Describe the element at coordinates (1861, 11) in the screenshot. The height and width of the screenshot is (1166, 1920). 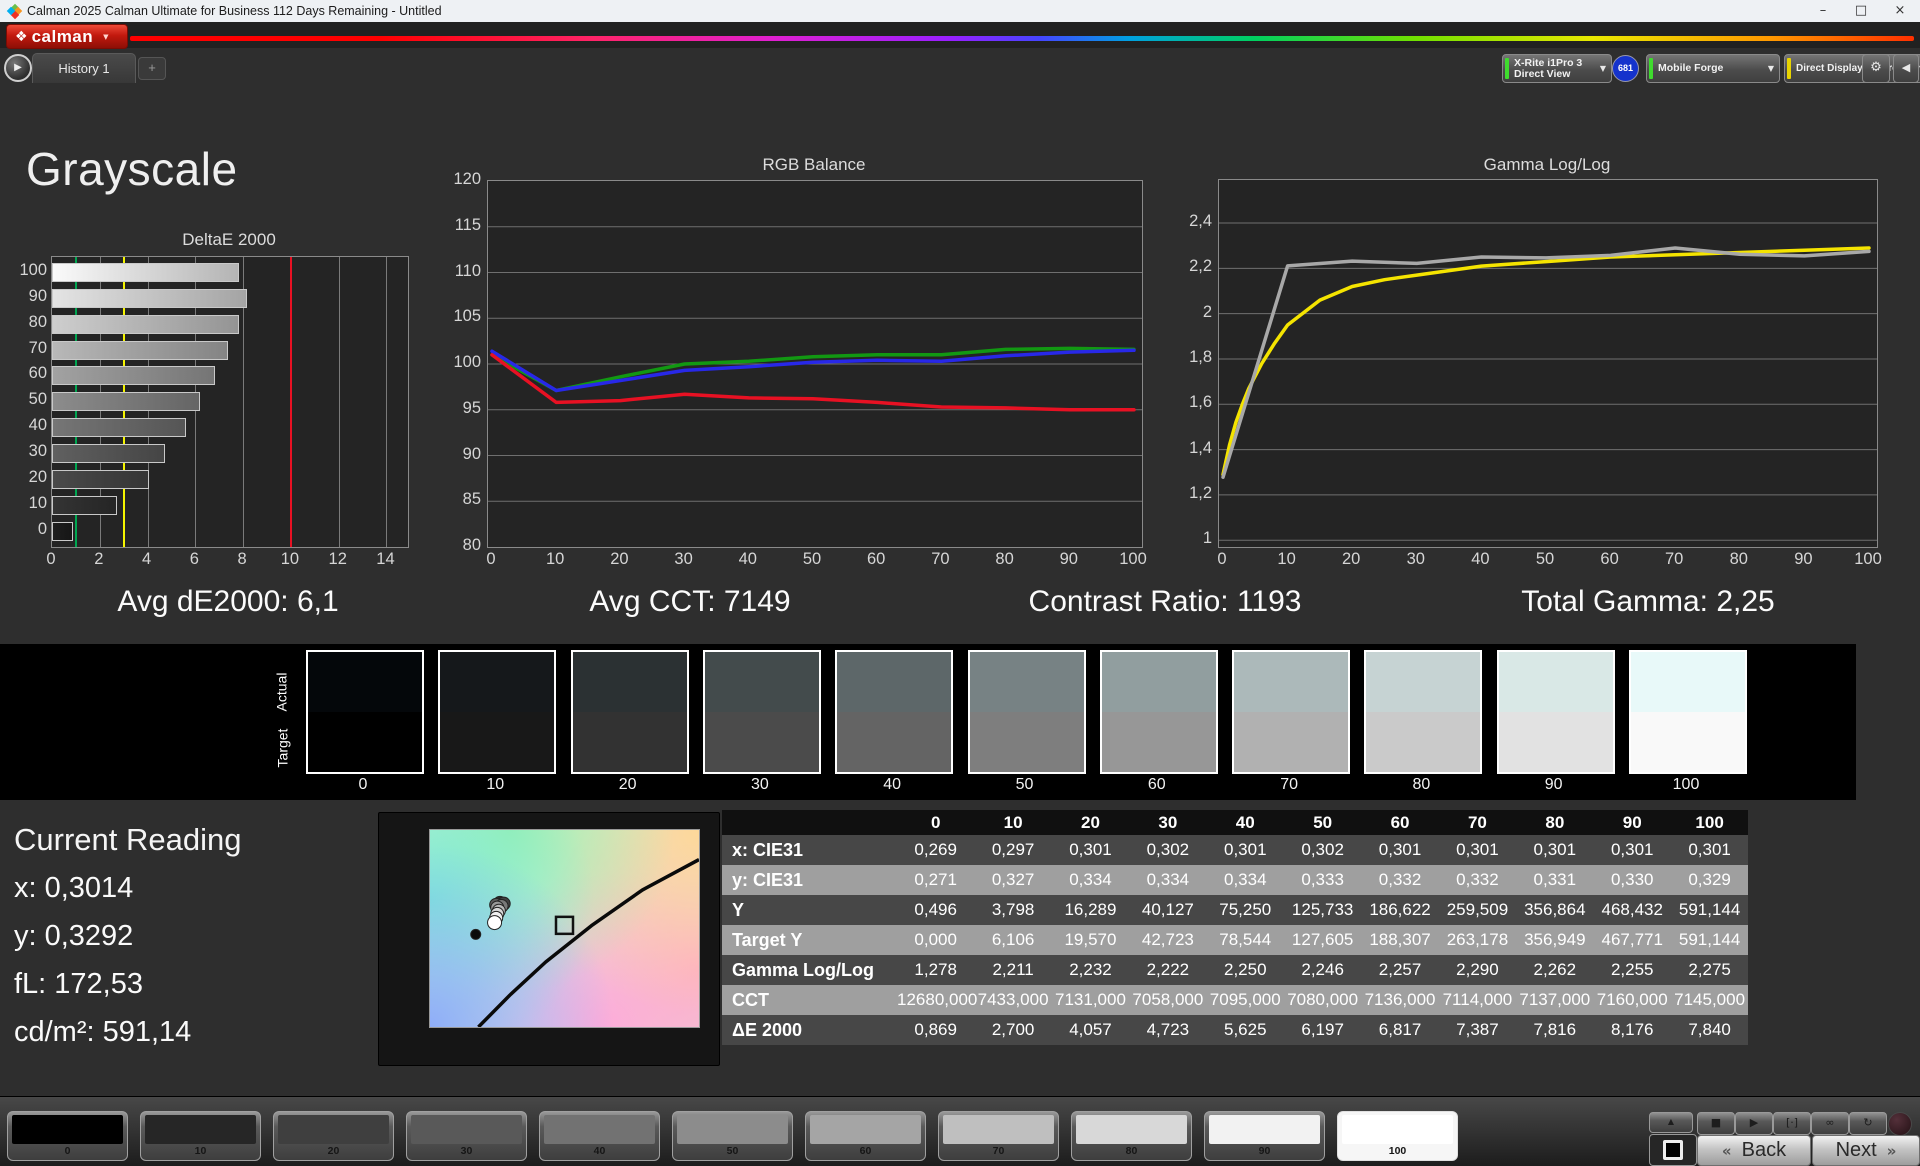
I see `maximize-button: □` at that location.